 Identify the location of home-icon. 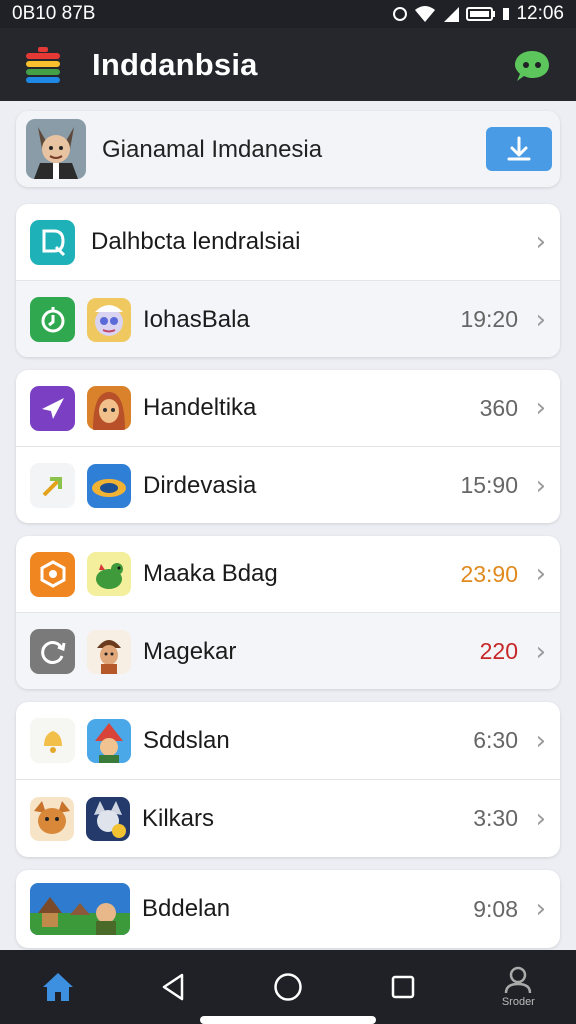
(57, 987).